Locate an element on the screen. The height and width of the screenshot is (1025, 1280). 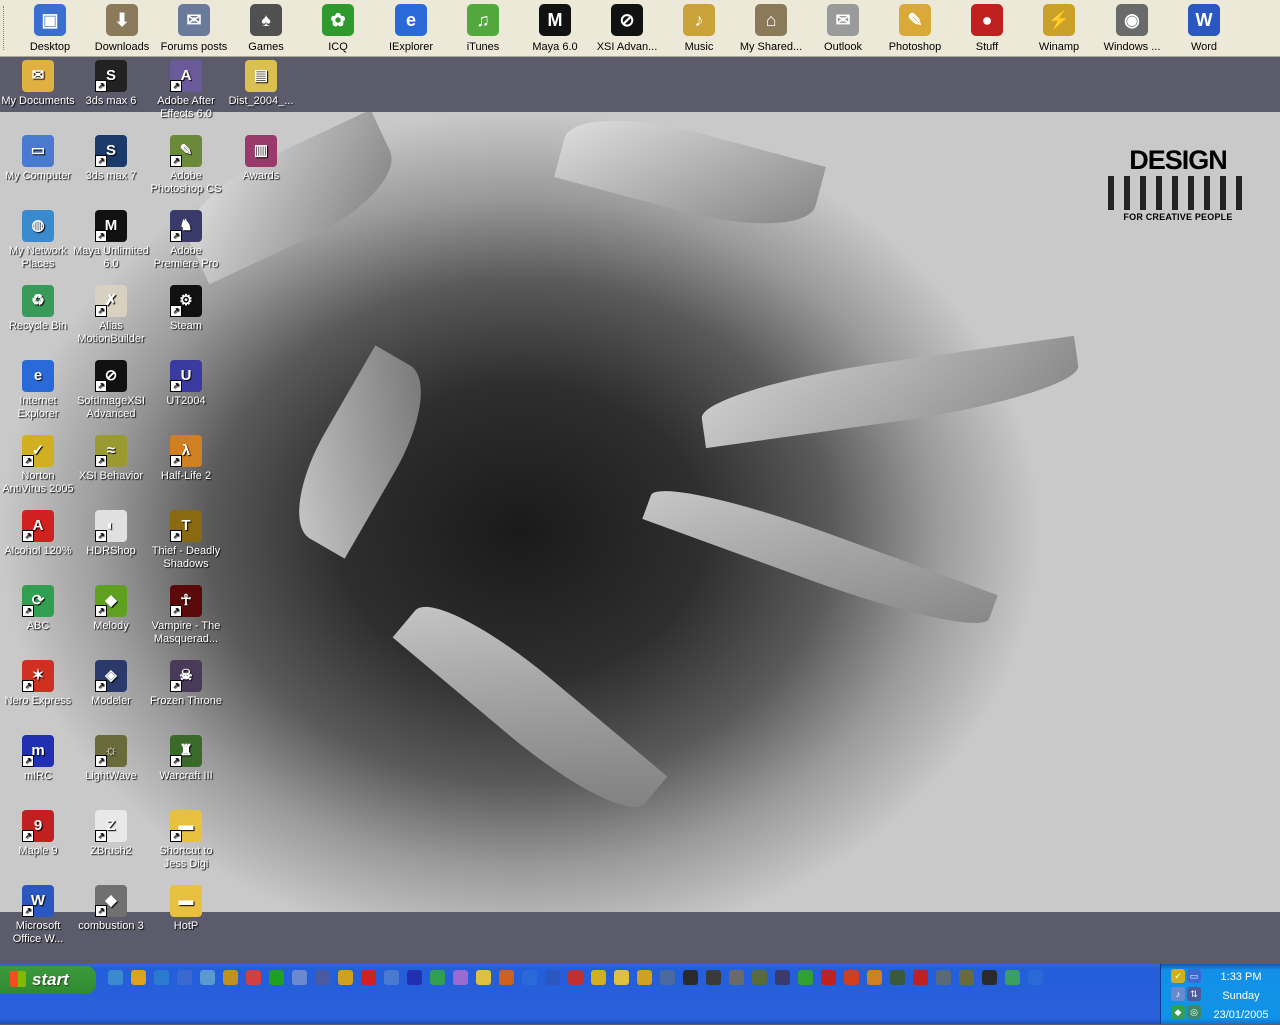
toolbar-grip is located at coordinates (5, 28).